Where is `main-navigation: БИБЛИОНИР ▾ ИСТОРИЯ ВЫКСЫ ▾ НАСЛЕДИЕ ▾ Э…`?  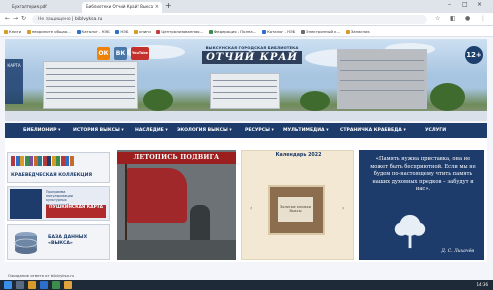
main-navigation: БИБЛИОНИР ▾ ИСТОРИЯ ВЫКСЫ ▾ НАСЛЕДИЕ ▾ Э… is located at coordinates (246, 130).